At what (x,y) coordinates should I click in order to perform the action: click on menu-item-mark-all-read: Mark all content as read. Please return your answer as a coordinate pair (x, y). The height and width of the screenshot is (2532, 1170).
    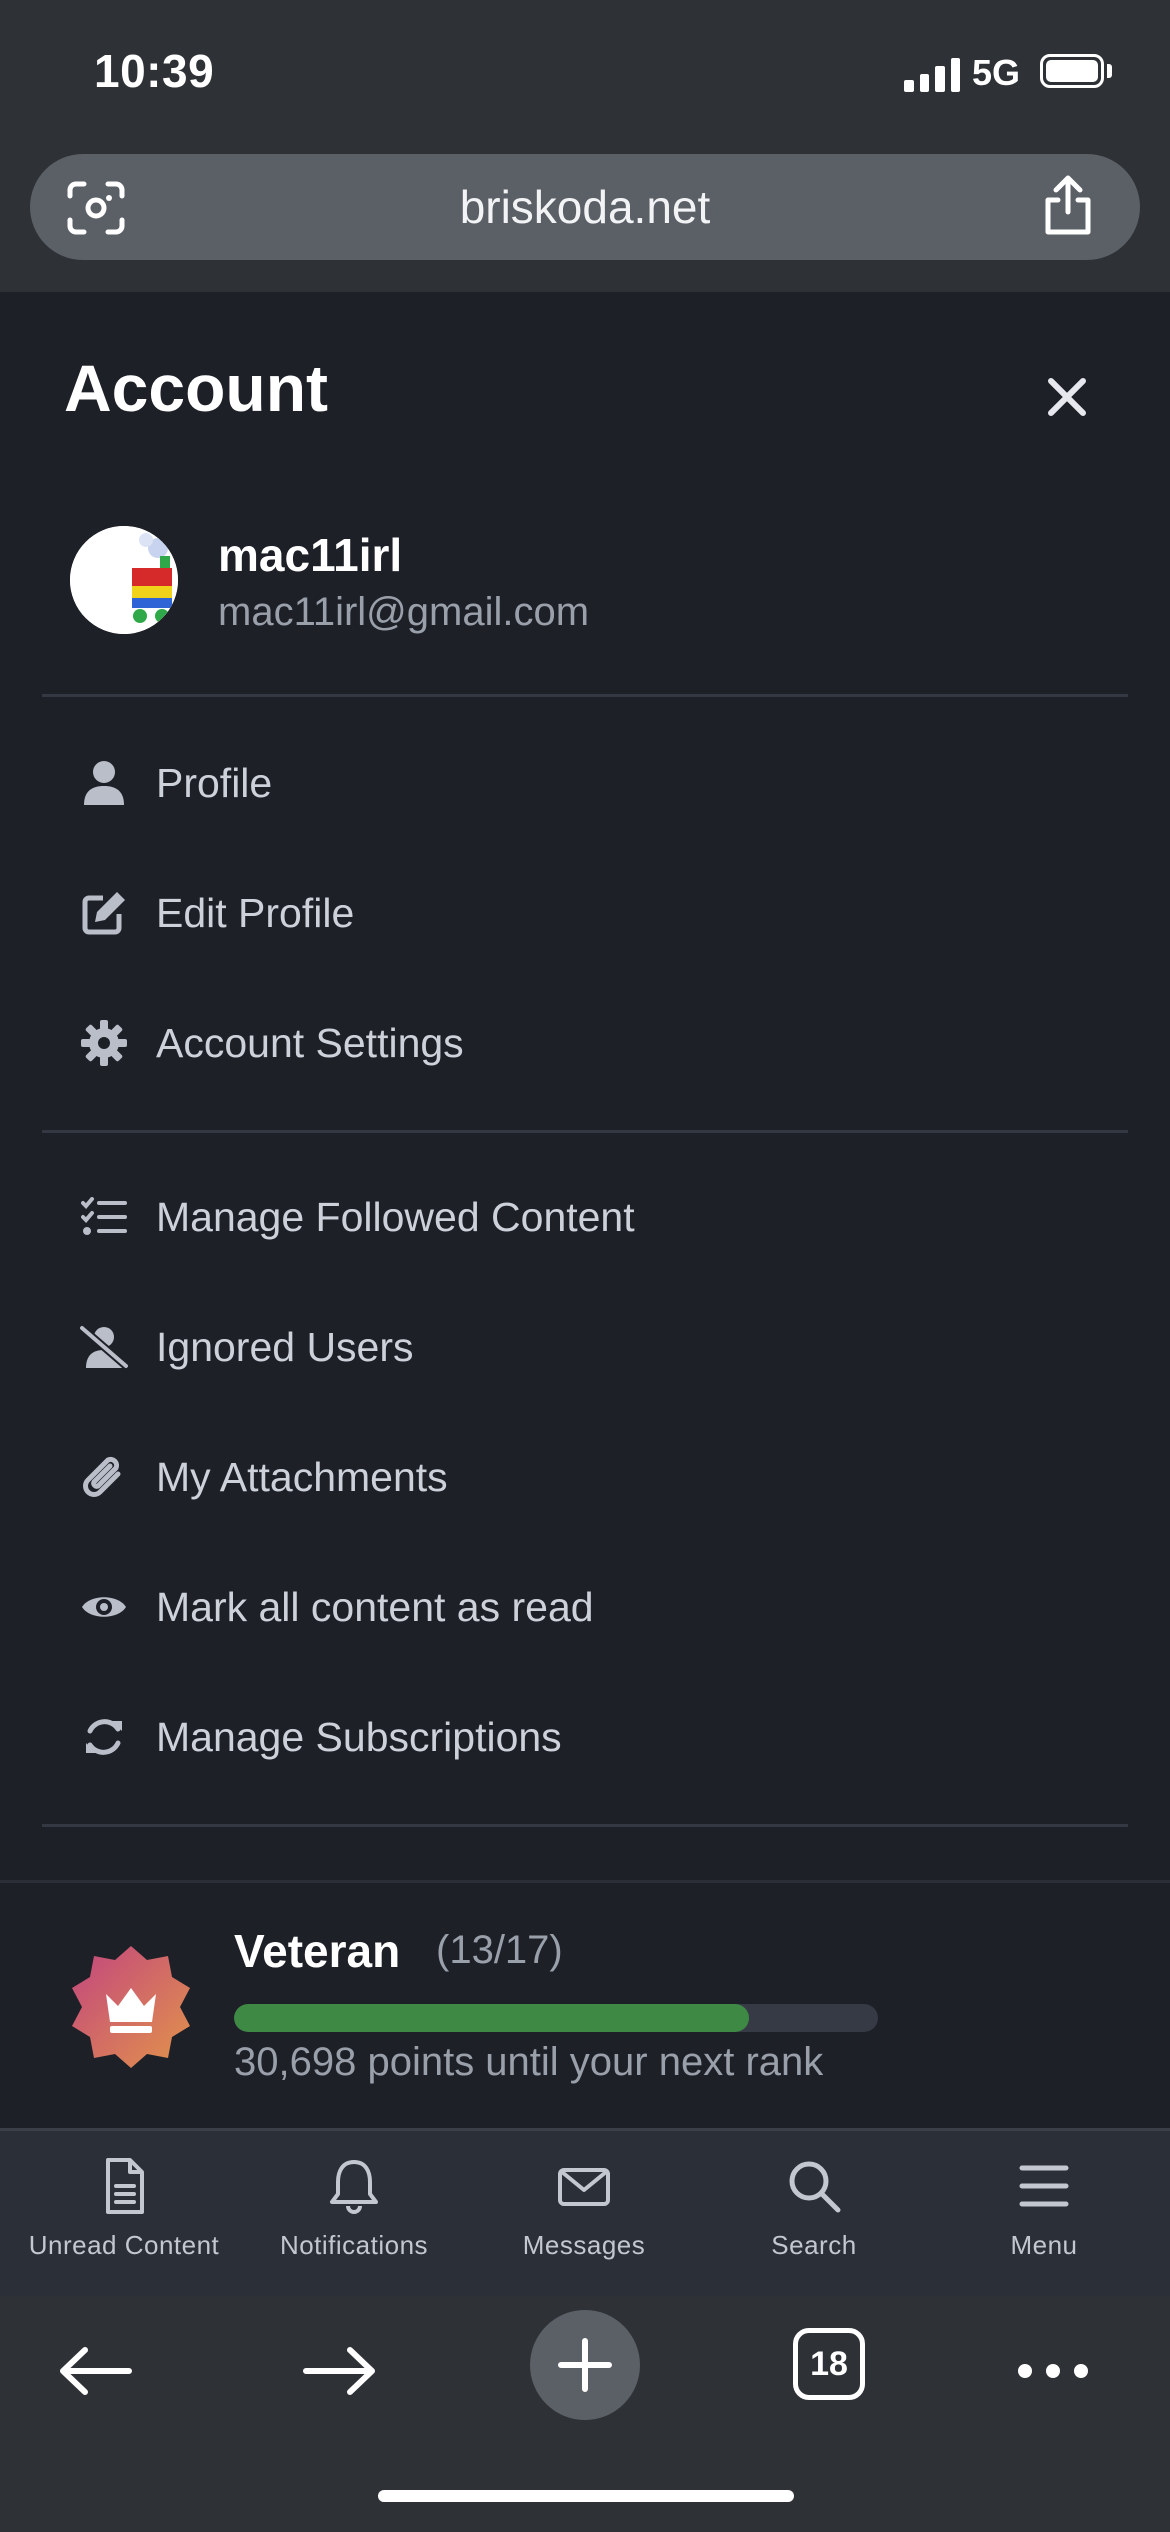
    Looking at the image, I should click on (585, 1607).